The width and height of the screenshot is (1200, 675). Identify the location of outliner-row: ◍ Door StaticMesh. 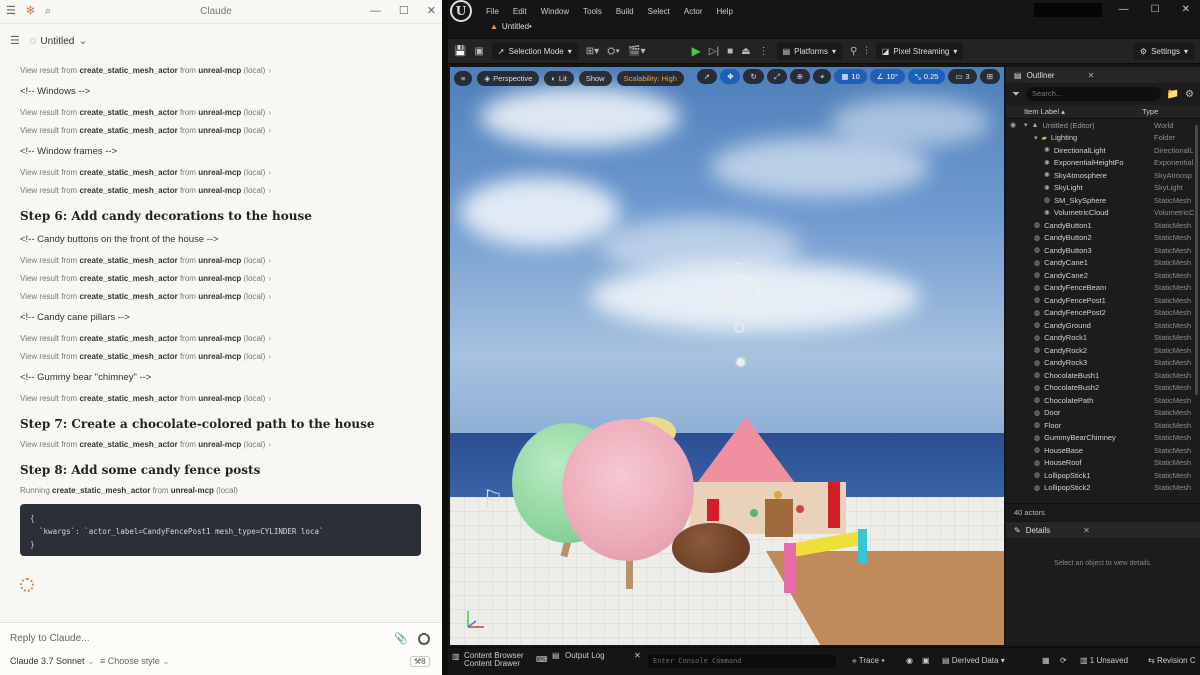
(1103, 413).